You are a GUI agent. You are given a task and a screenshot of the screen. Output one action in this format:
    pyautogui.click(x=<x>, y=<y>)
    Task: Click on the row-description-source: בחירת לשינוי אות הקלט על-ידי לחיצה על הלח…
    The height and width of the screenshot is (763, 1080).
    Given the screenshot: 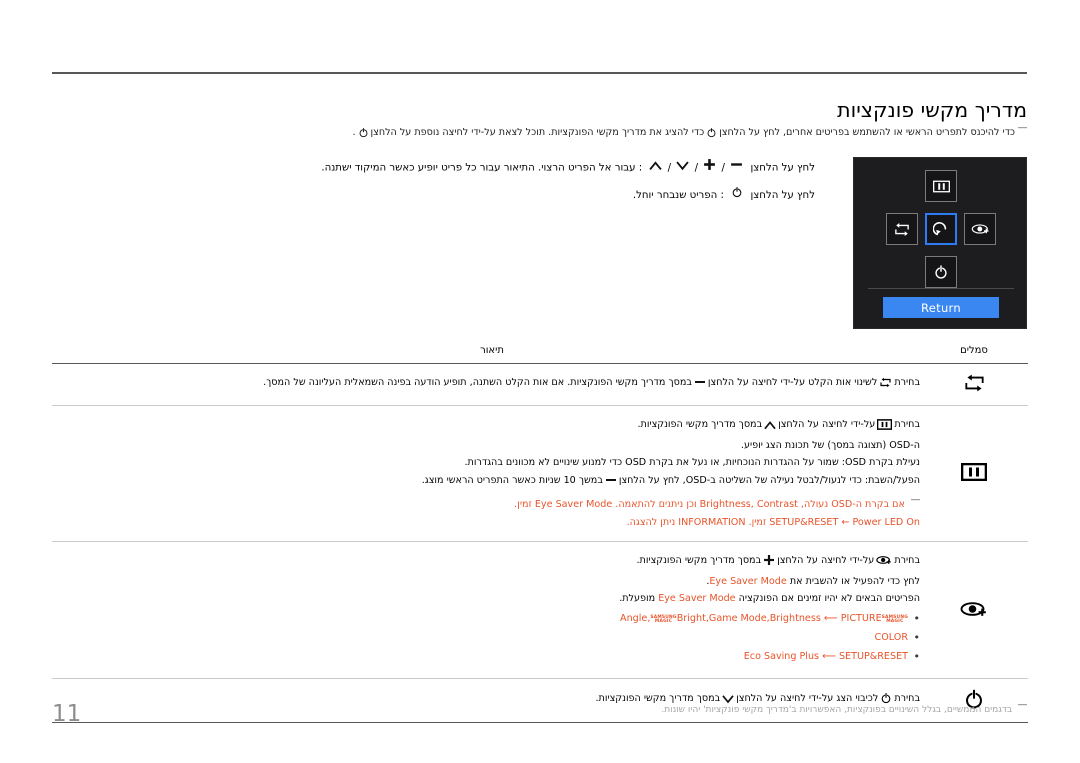 What is the action you would take?
    pyautogui.click(x=486, y=384)
    